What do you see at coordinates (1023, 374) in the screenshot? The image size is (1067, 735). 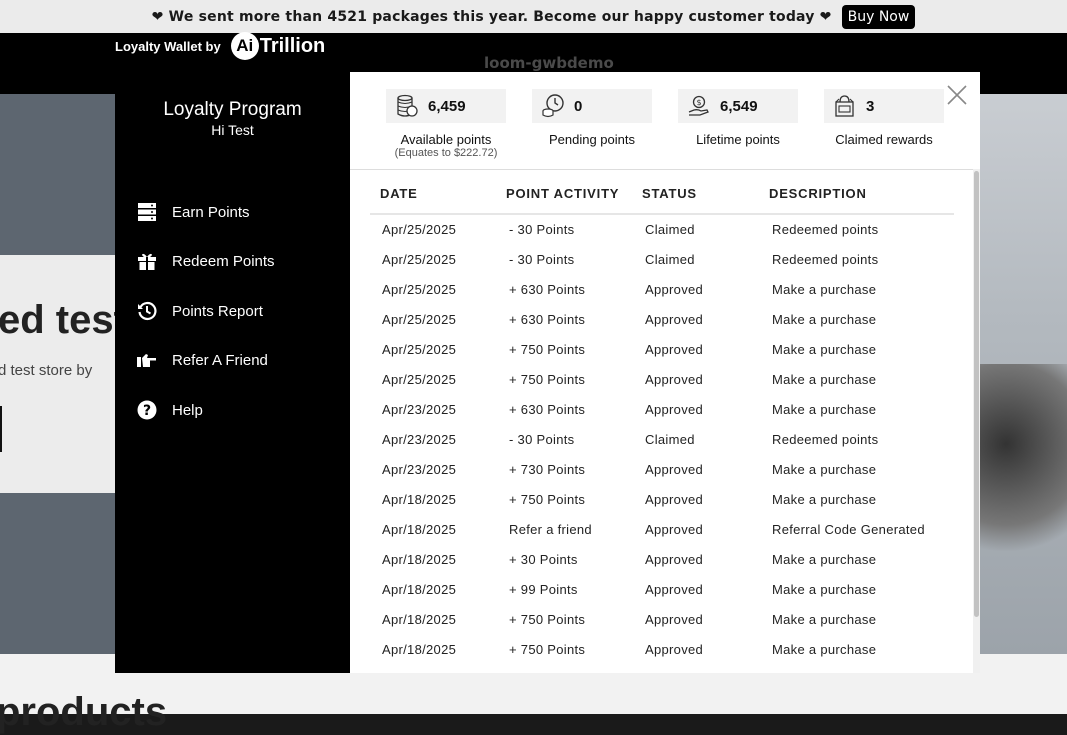 I see `hero-image` at bounding box center [1023, 374].